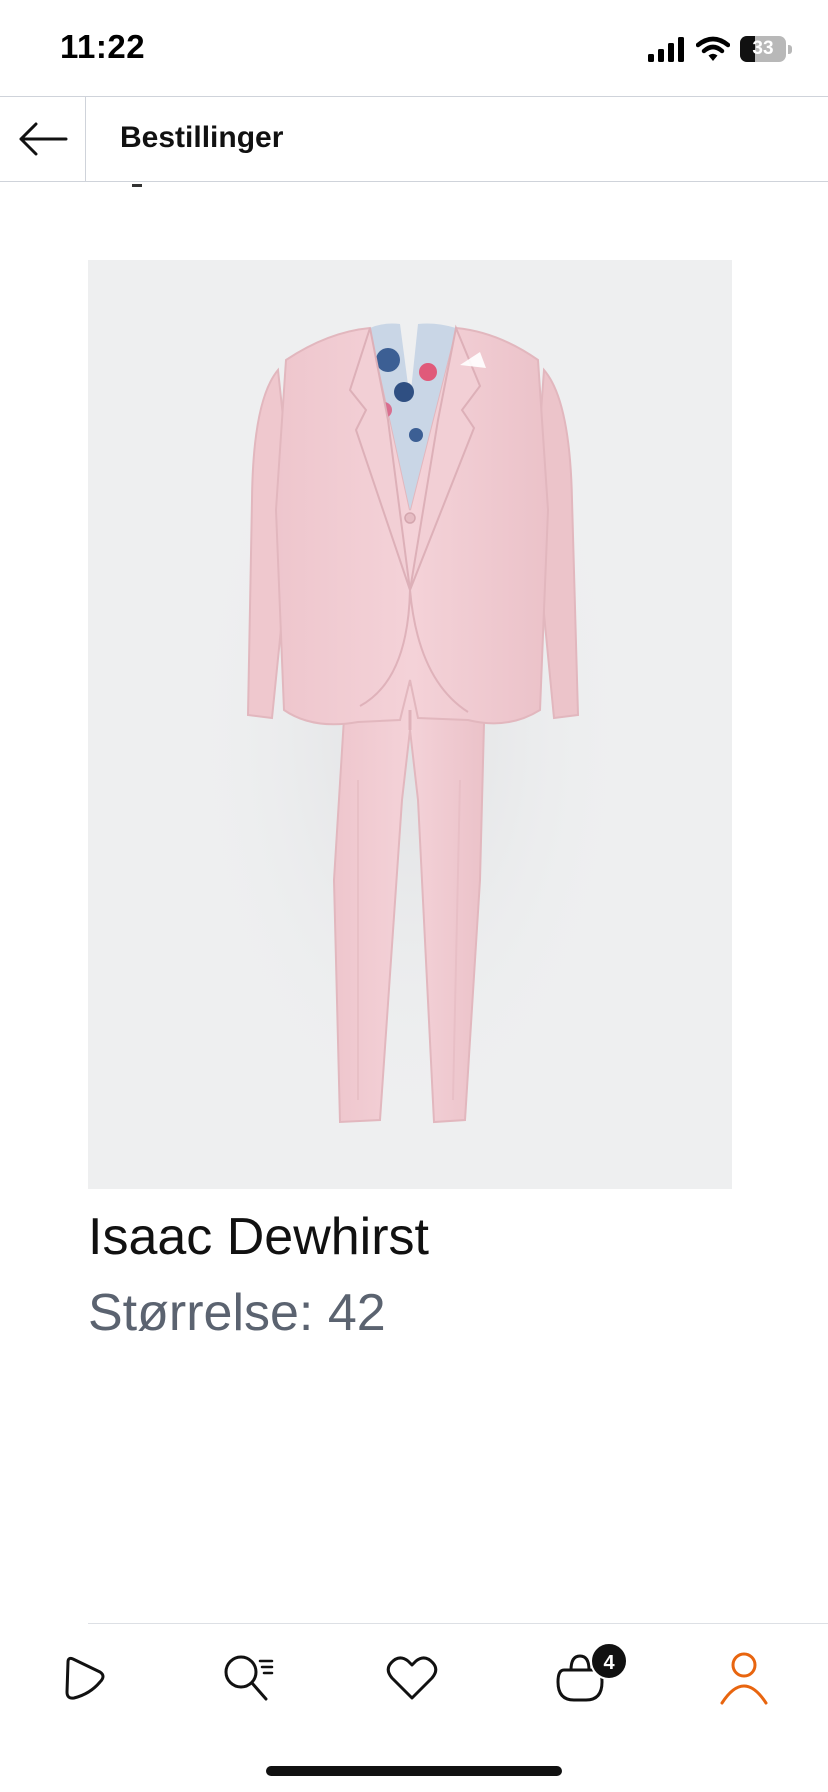  I want to click on nav-profile, so click(744, 1678).